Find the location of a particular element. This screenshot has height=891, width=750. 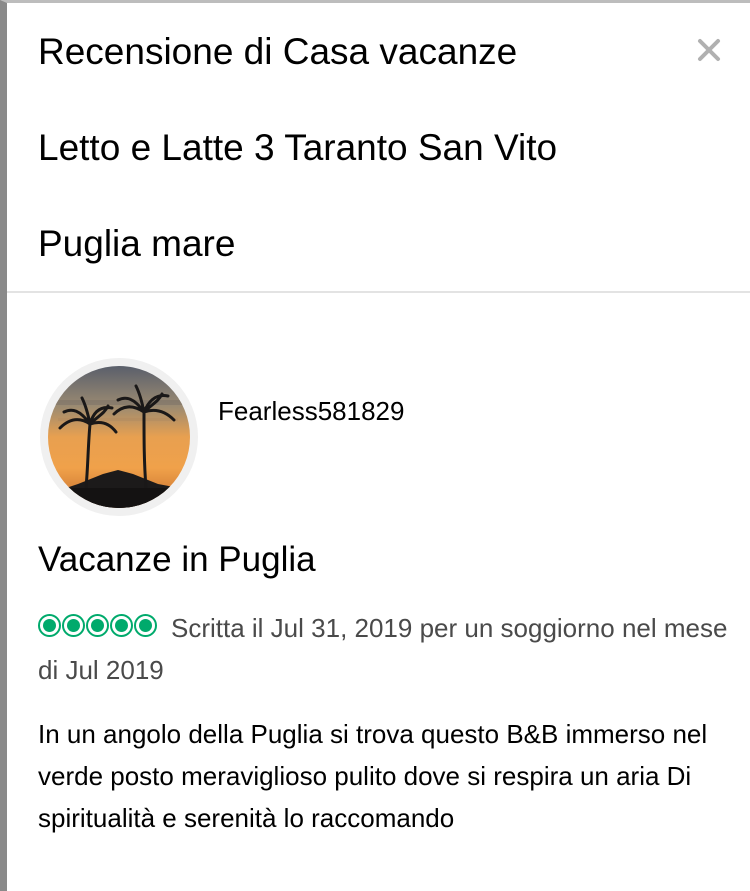

modal-title-line-2: Letto e Latte 3 Taranto San Vito is located at coordinates (298, 147).